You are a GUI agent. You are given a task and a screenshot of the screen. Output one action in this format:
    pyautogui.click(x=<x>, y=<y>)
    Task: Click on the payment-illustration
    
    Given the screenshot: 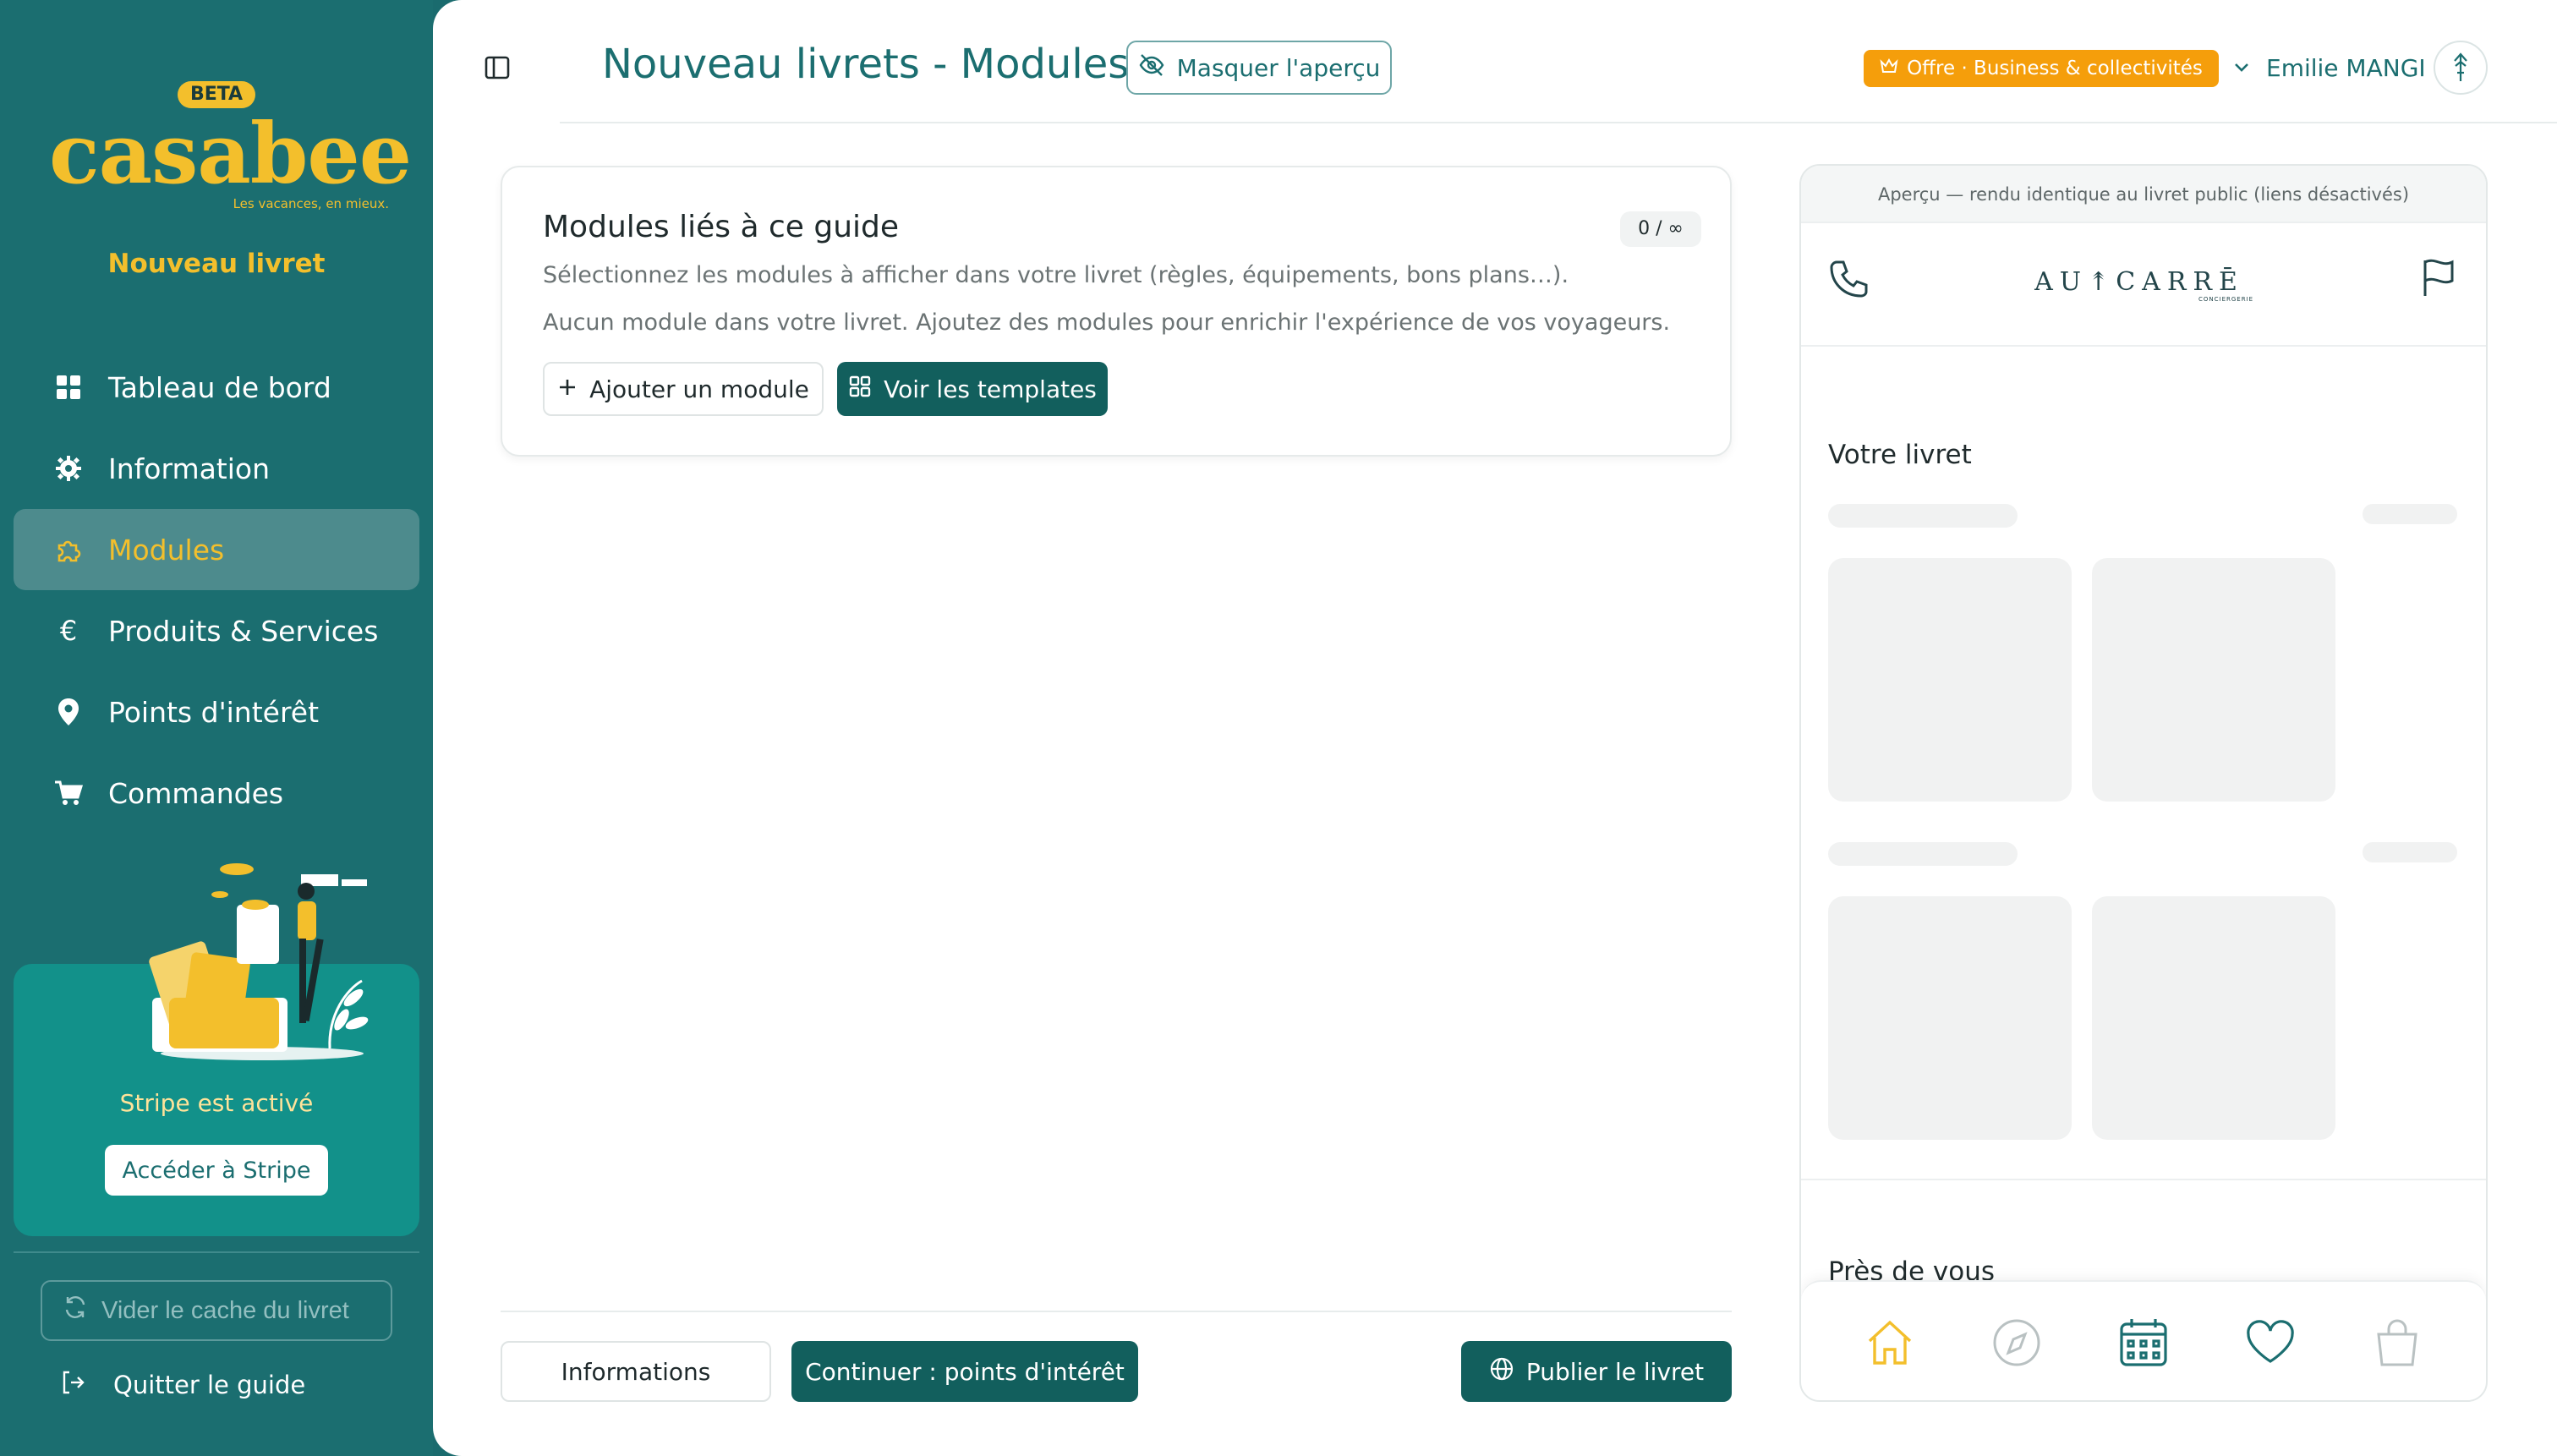 What is the action you would take?
    pyautogui.click(x=258, y=960)
    